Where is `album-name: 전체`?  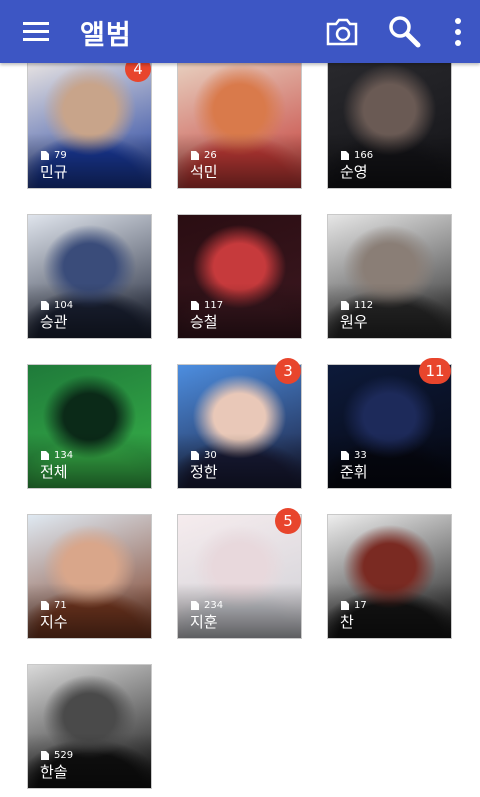 album-name: 전체 is located at coordinates (54, 472).